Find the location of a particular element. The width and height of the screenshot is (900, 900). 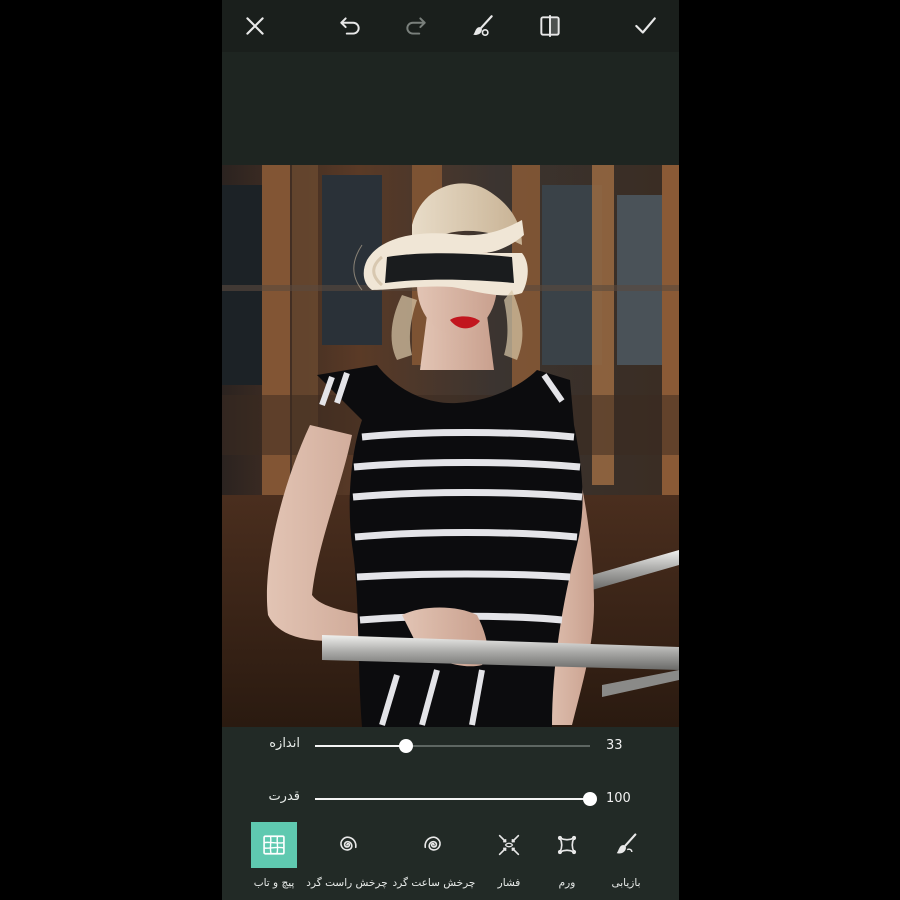

size-slider-thumb is located at coordinates (405, 746).